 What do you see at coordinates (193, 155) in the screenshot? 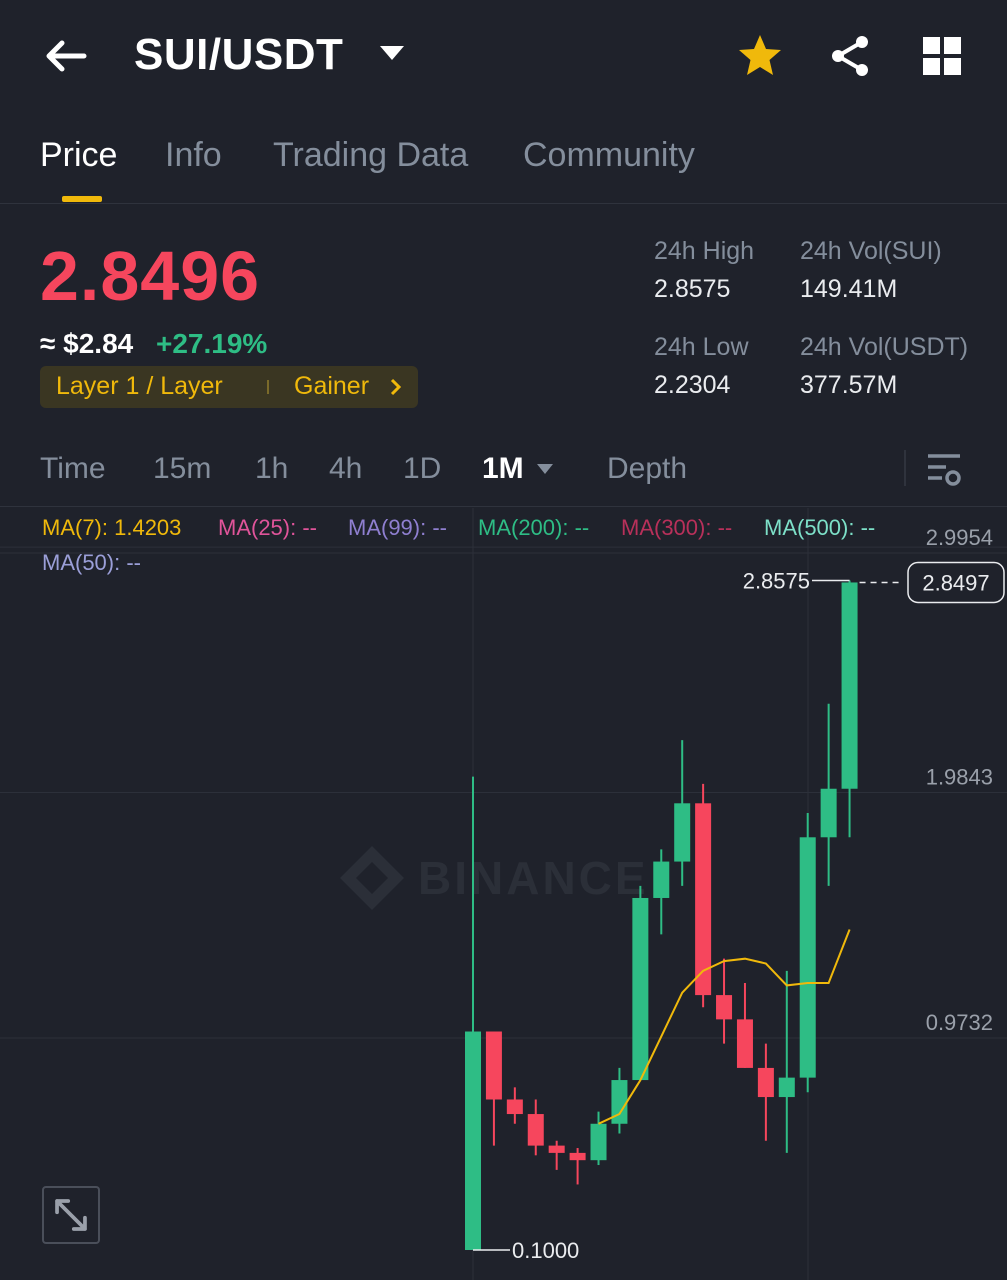
I see `tab-info: Info` at bounding box center [193, 155].